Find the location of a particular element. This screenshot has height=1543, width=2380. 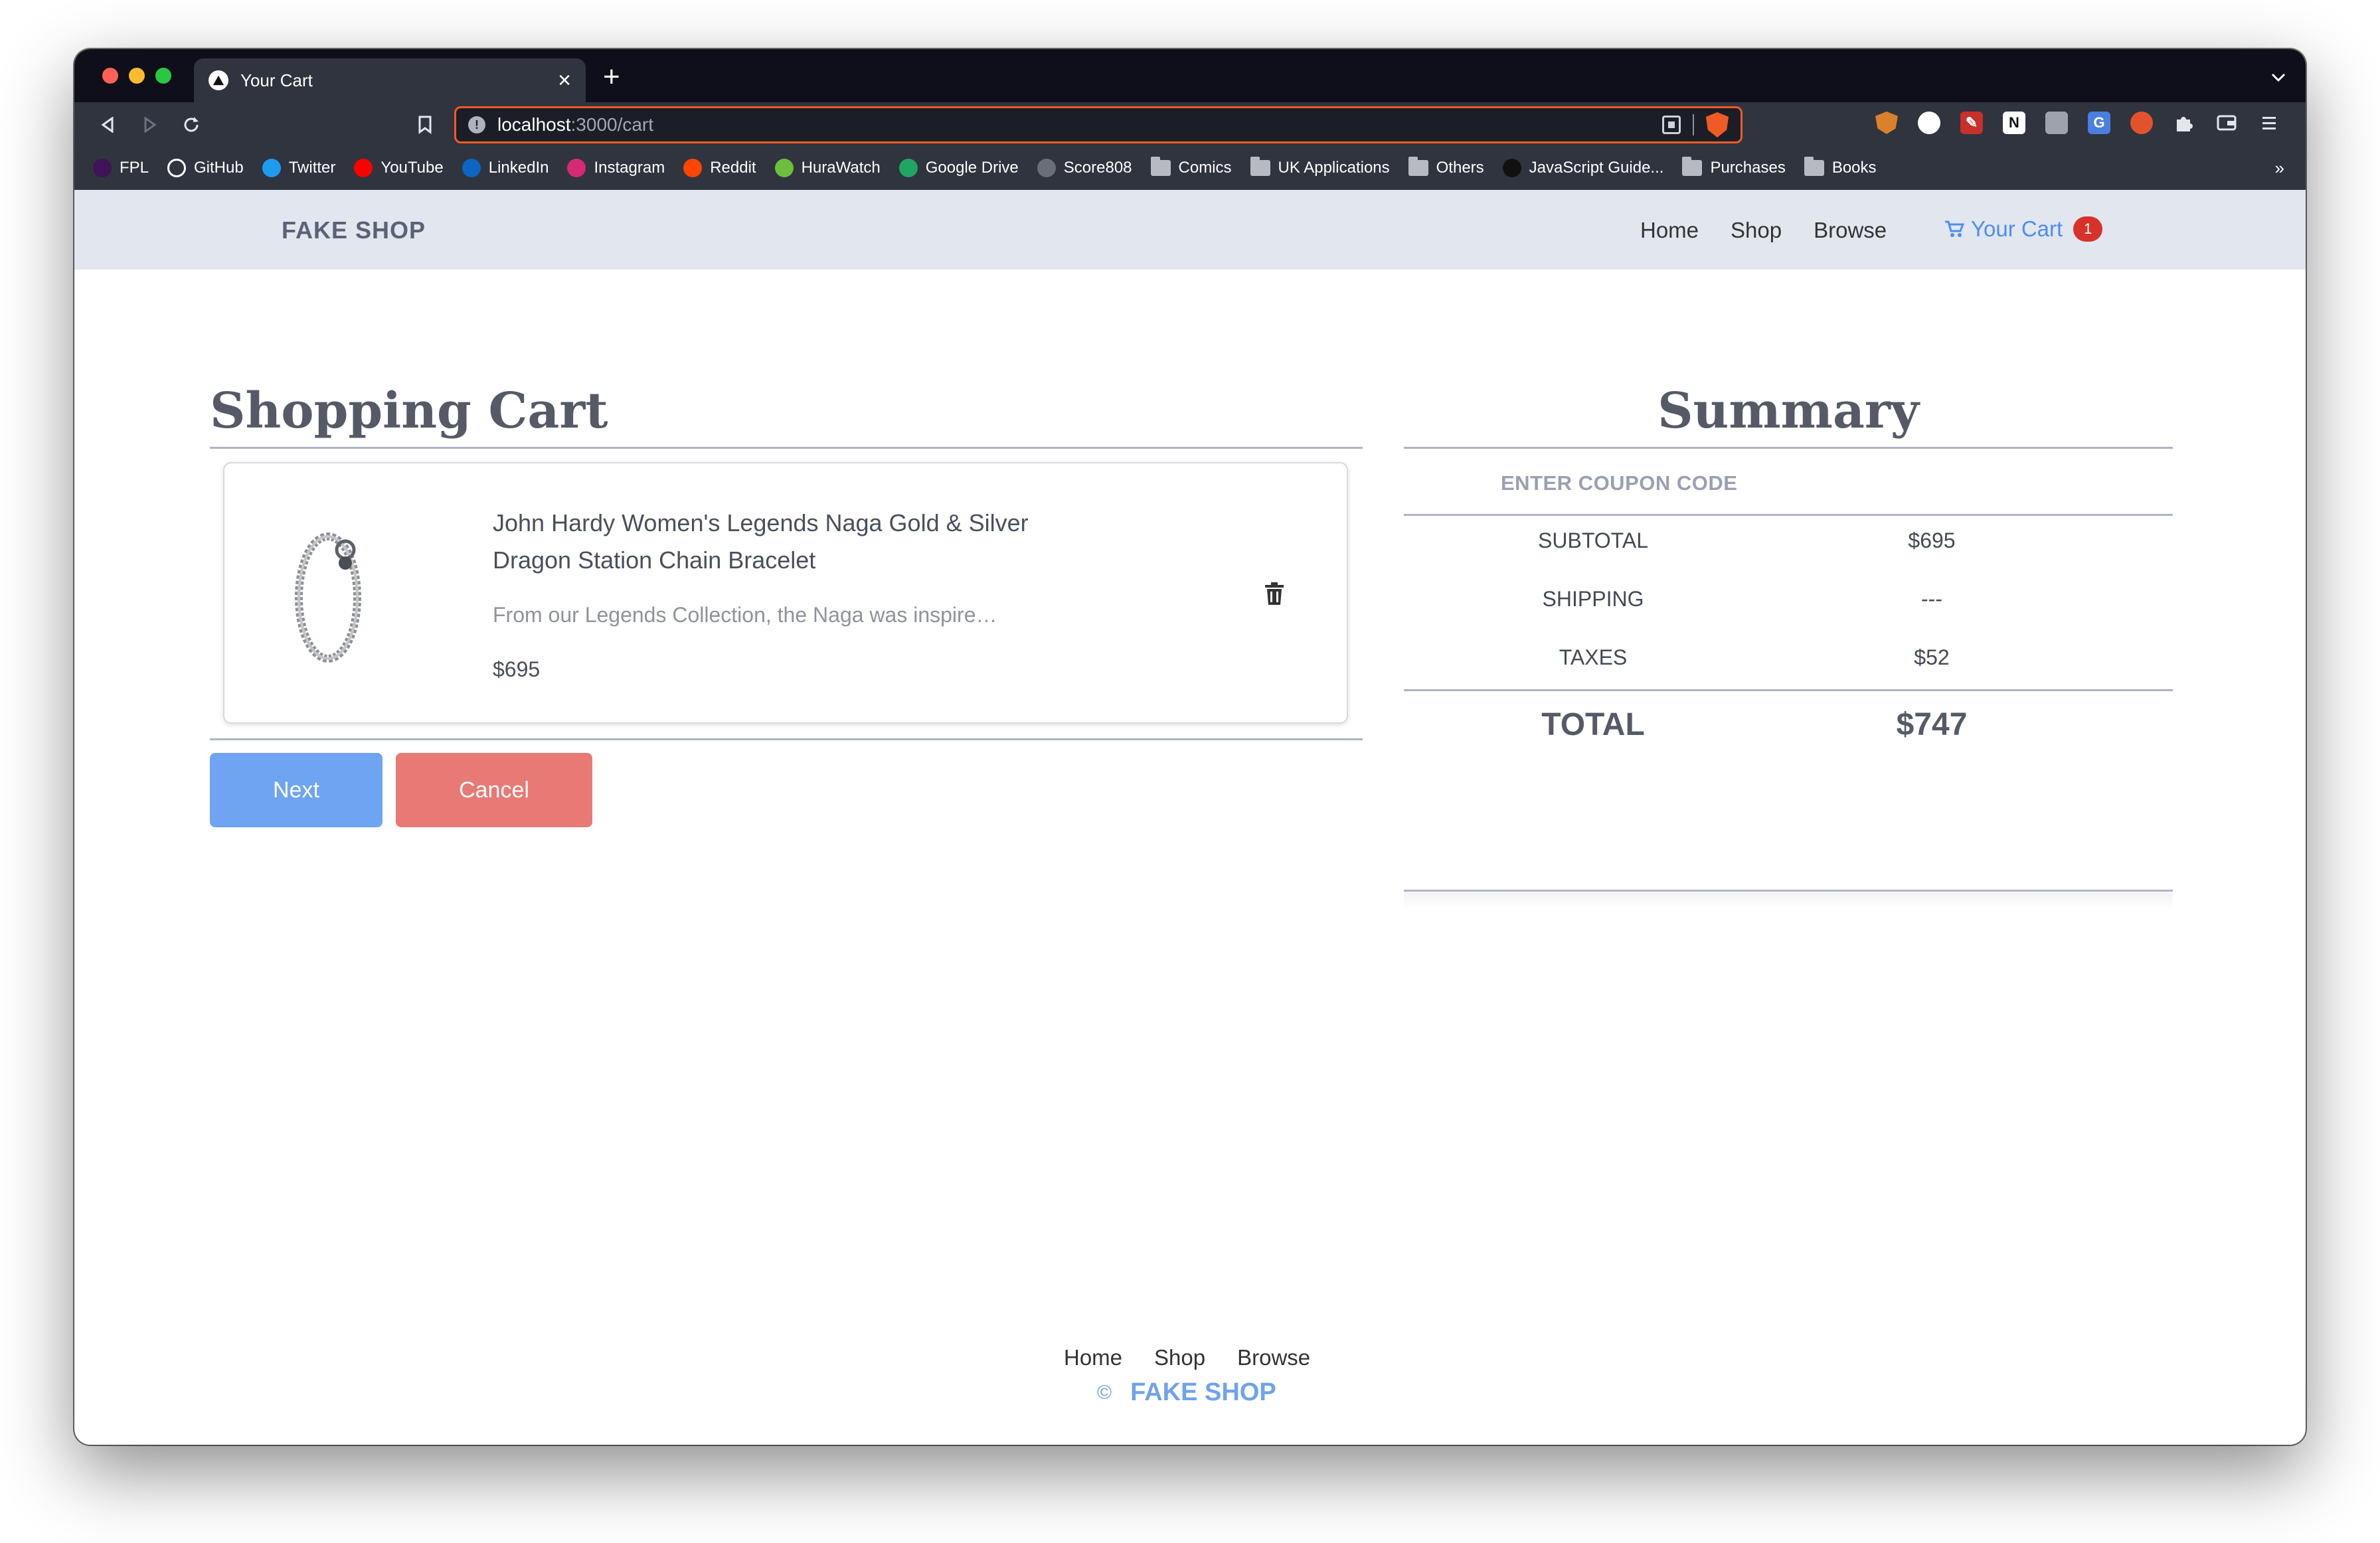

cancel-button: Cancel is located at coordinates (494, 790).